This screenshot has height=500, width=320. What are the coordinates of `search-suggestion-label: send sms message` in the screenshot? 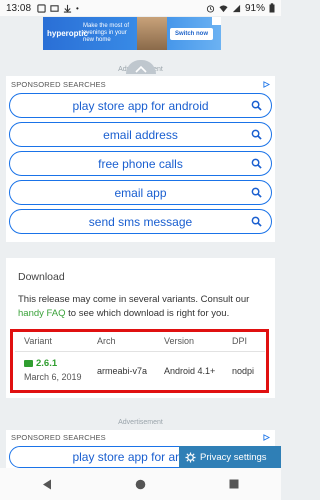 It's located at (140, 221).